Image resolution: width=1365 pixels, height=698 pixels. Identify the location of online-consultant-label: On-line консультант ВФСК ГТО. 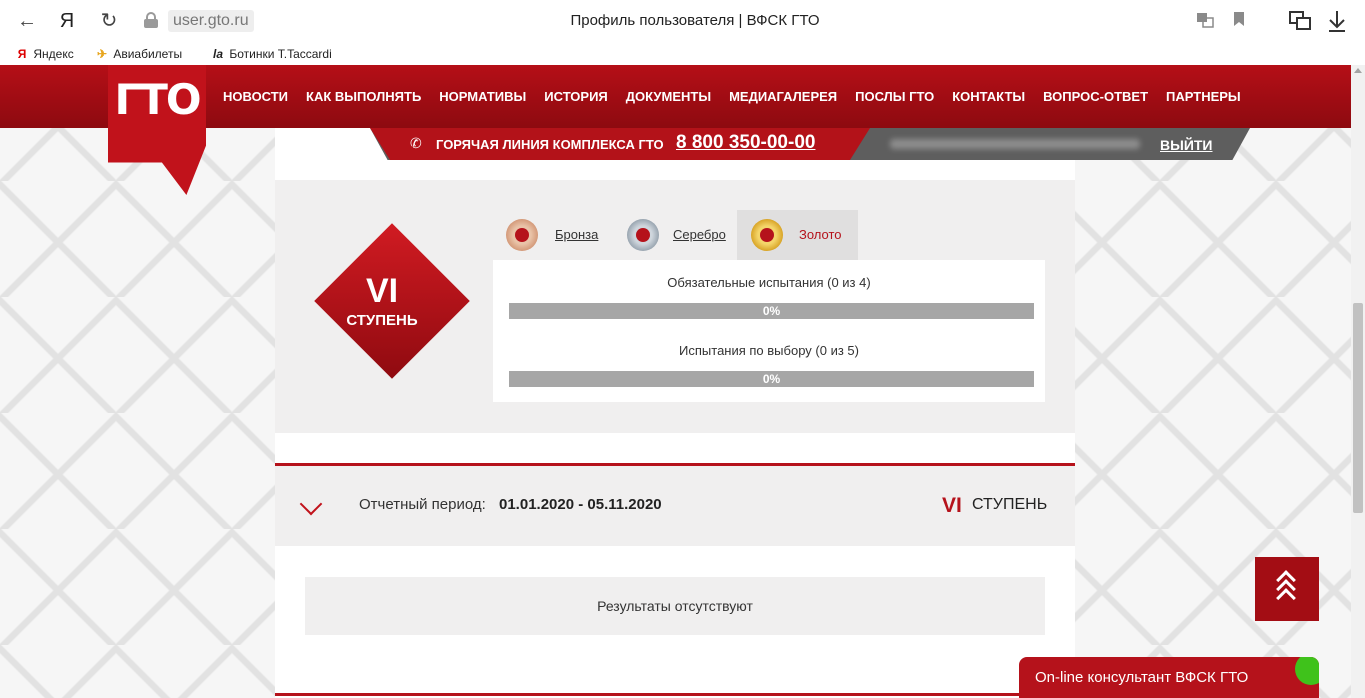
(1141, 677).